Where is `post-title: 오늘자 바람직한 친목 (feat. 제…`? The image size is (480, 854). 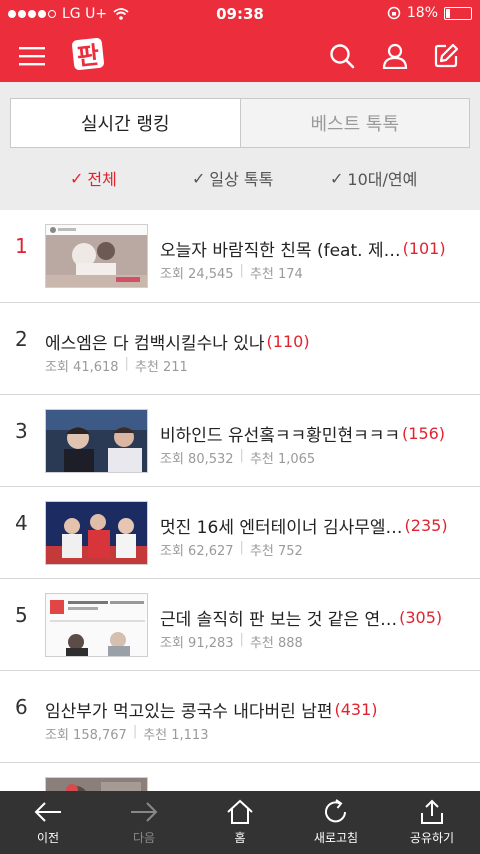 post-title: 오늘자 바람직한 친목 (feat. 제… is located at coordinates (280, 251).